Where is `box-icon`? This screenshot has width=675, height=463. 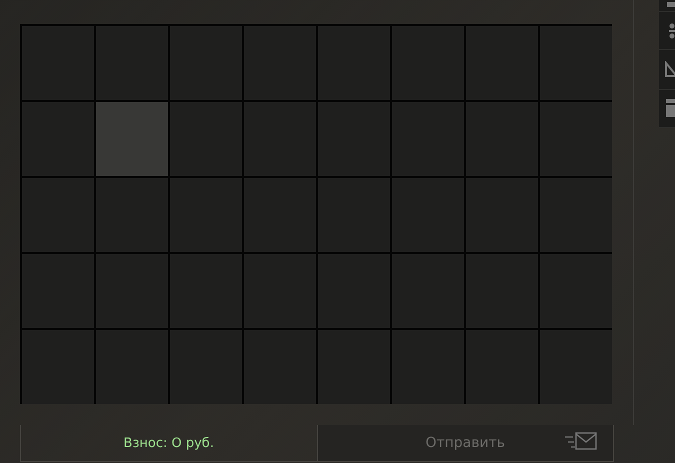 box-icon is located at coordinates (670, 108).